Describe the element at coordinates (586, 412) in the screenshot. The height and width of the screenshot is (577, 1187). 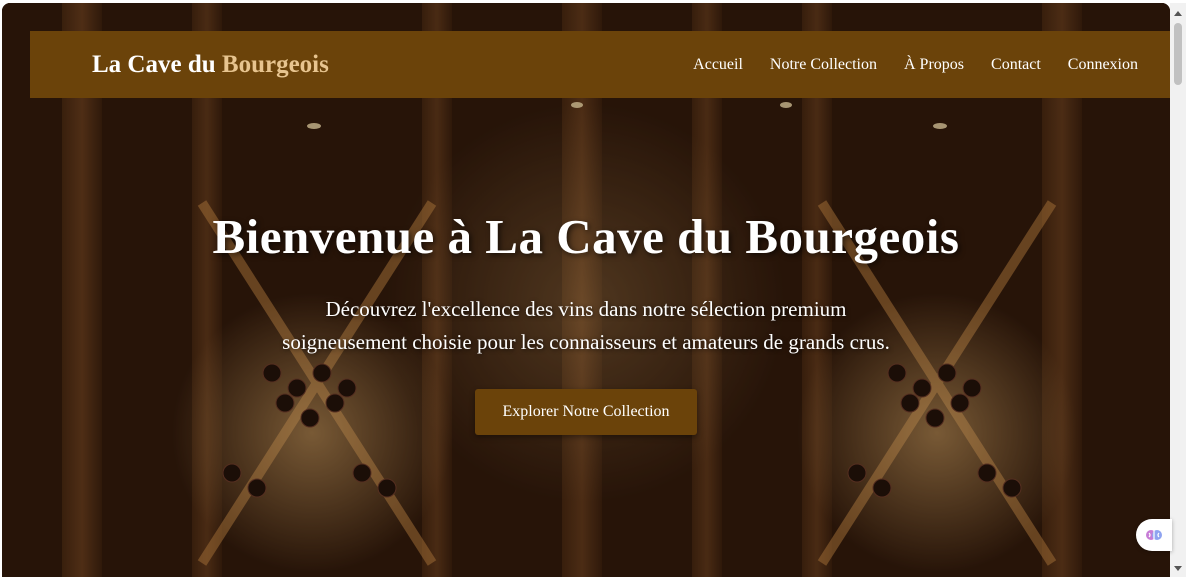
I see `explore-collection-button: Explorer Notre Collection` at that location.